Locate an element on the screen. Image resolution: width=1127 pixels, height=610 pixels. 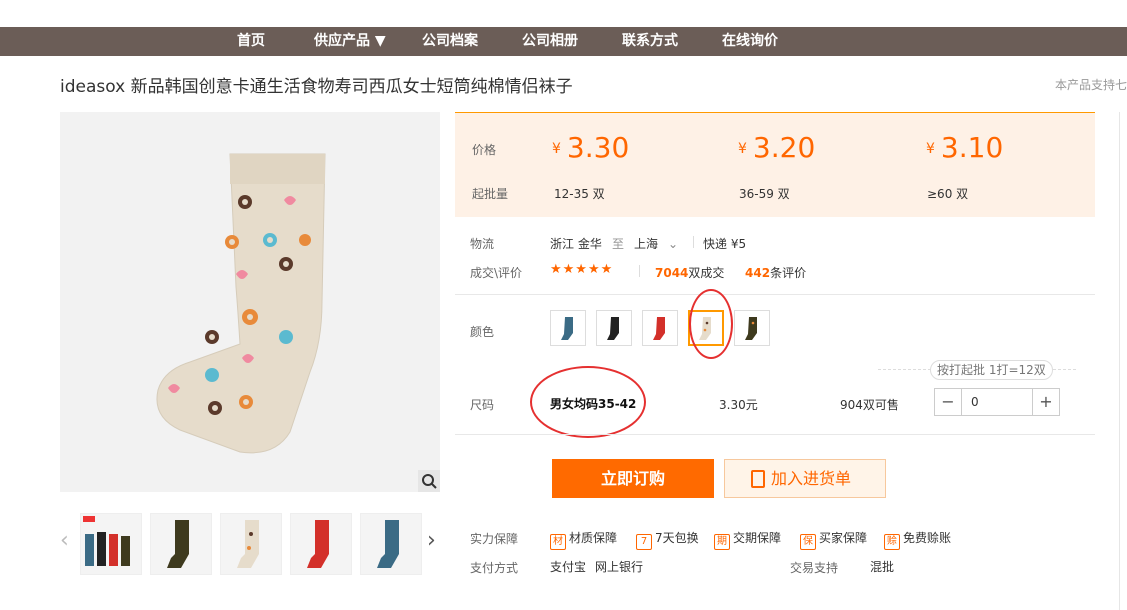
payment-alipay: 支付宝 is located at coordinates (568, 567).